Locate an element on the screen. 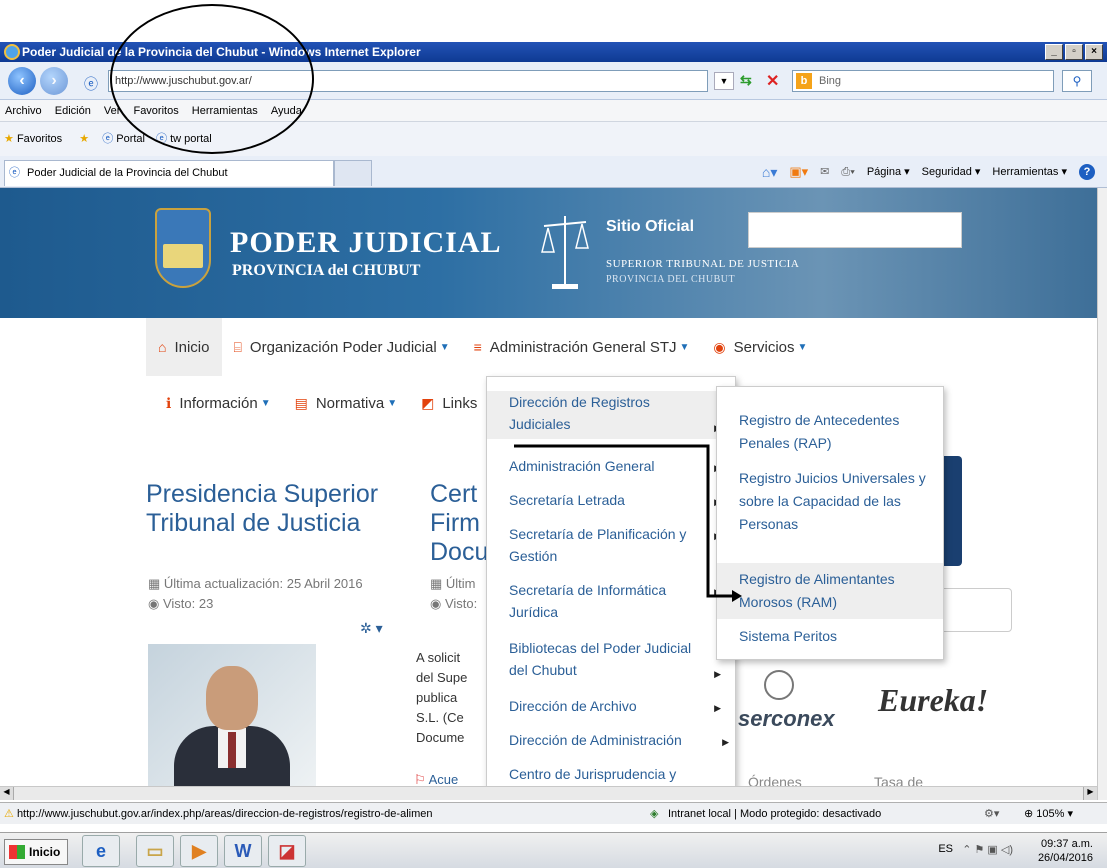 The height and width of the screenshot is (868, 1107). nav-links-label: Links is located at coordinates (460, 403).